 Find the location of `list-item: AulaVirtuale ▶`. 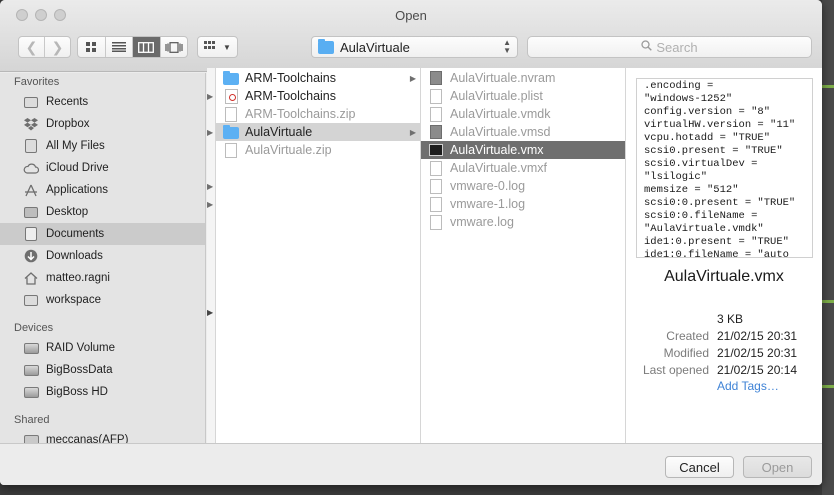

list-item: AulaVirtuale ▶ is located at coordinates (318, 132).